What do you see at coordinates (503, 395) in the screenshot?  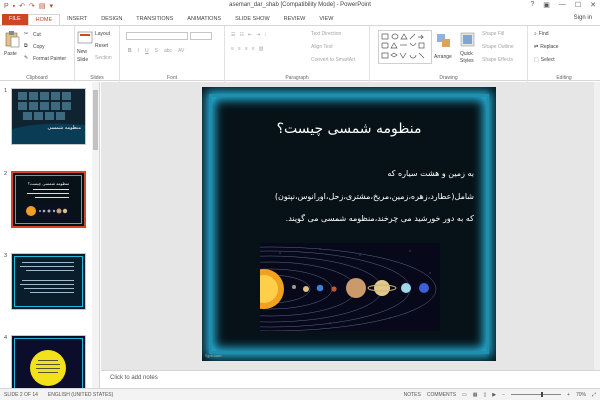 I see `zoom-out-button: −` at bounding box center [503, 395].